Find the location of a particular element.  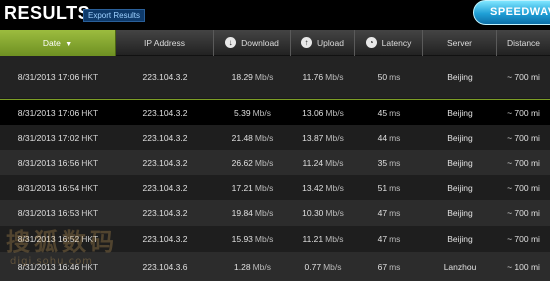

column-header-server: Server is located at coordinates (460, 43).